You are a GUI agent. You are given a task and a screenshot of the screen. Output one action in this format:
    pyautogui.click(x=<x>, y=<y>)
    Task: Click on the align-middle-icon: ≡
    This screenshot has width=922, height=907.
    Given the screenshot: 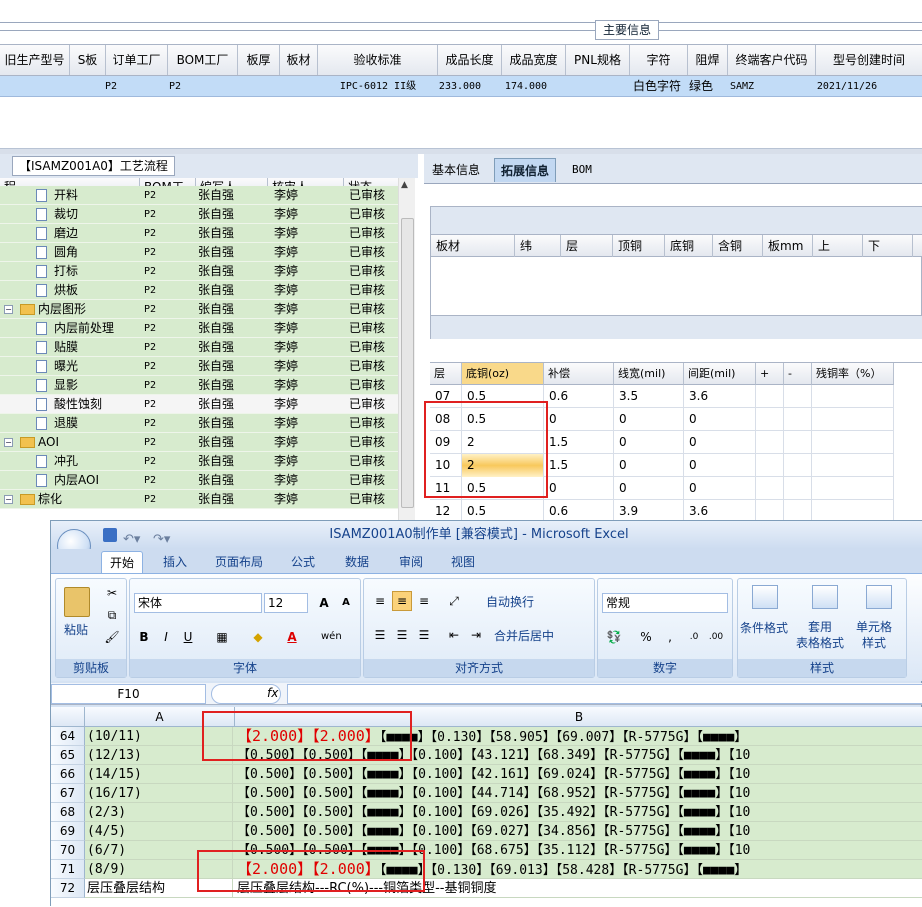 What is the action you would take?
    pyautogui.click(x=402, y=601)
    